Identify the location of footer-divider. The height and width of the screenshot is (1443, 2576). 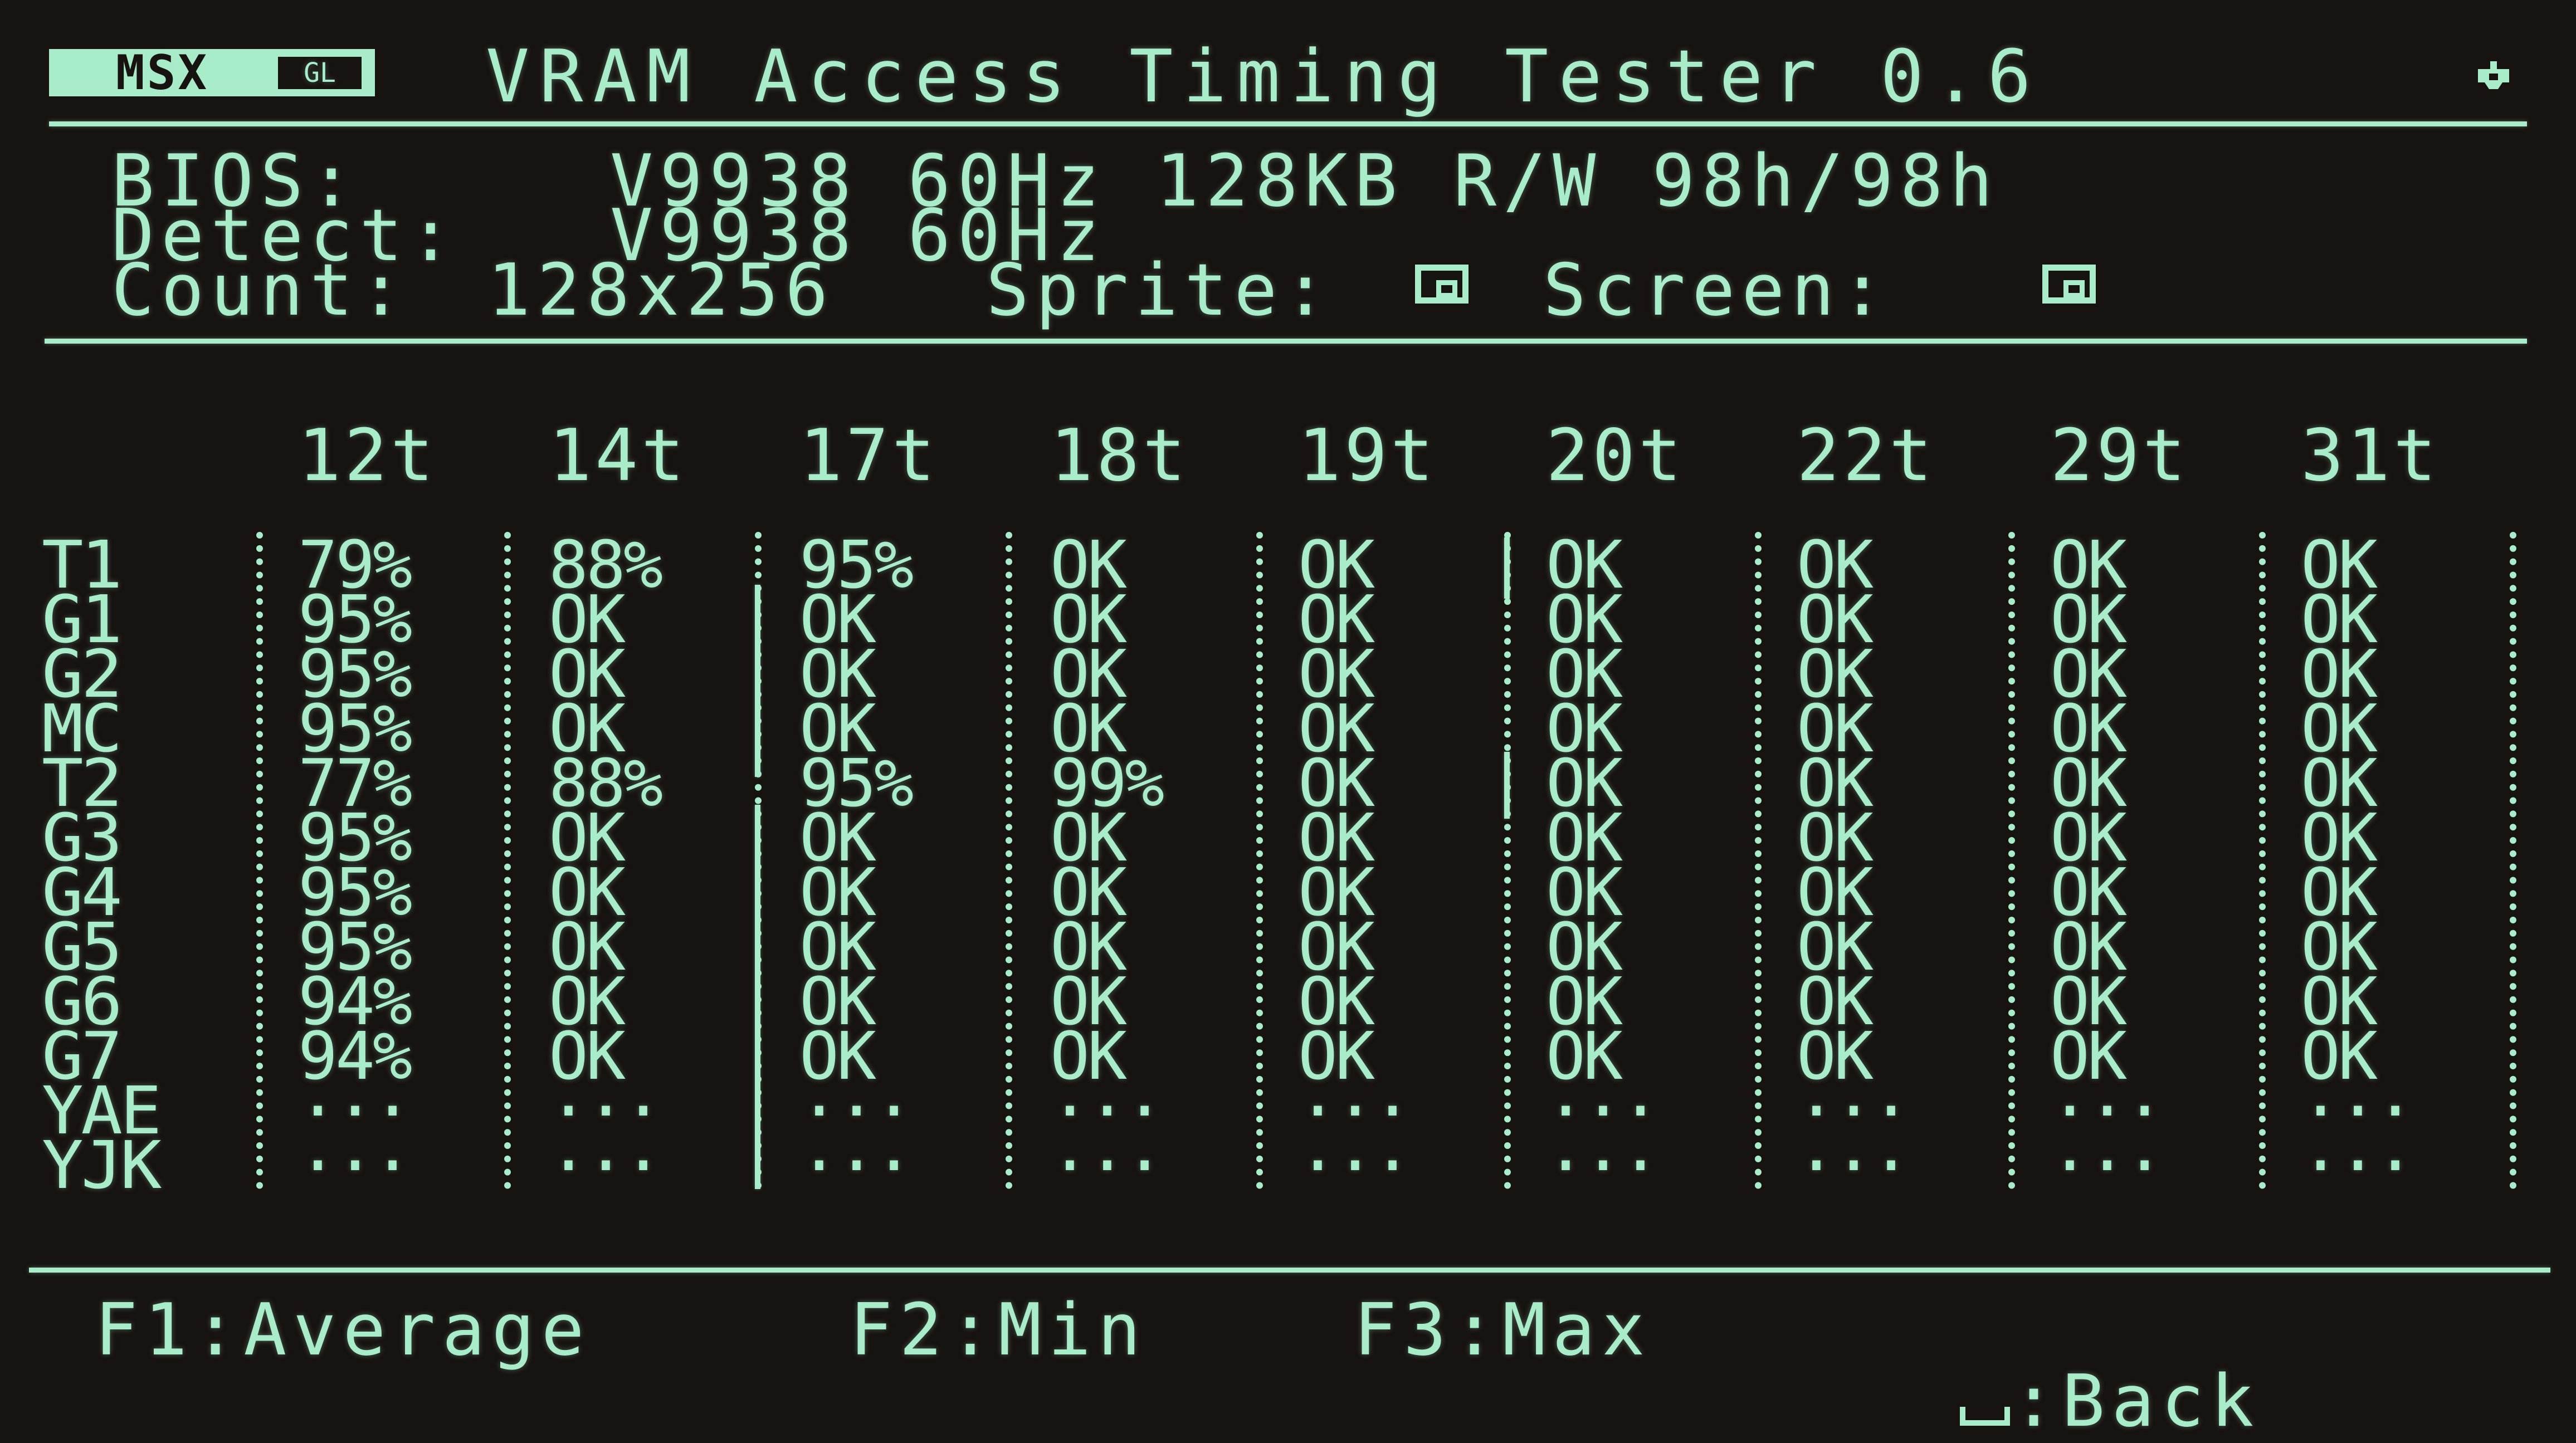
(1289, 1270).